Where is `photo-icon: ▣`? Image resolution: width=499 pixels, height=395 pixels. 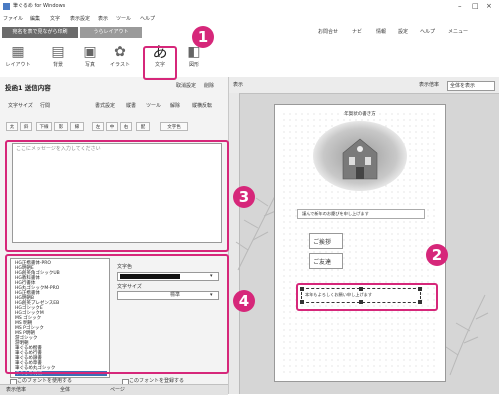 photo-icon: ▣ is located at coordinates (90, 52).